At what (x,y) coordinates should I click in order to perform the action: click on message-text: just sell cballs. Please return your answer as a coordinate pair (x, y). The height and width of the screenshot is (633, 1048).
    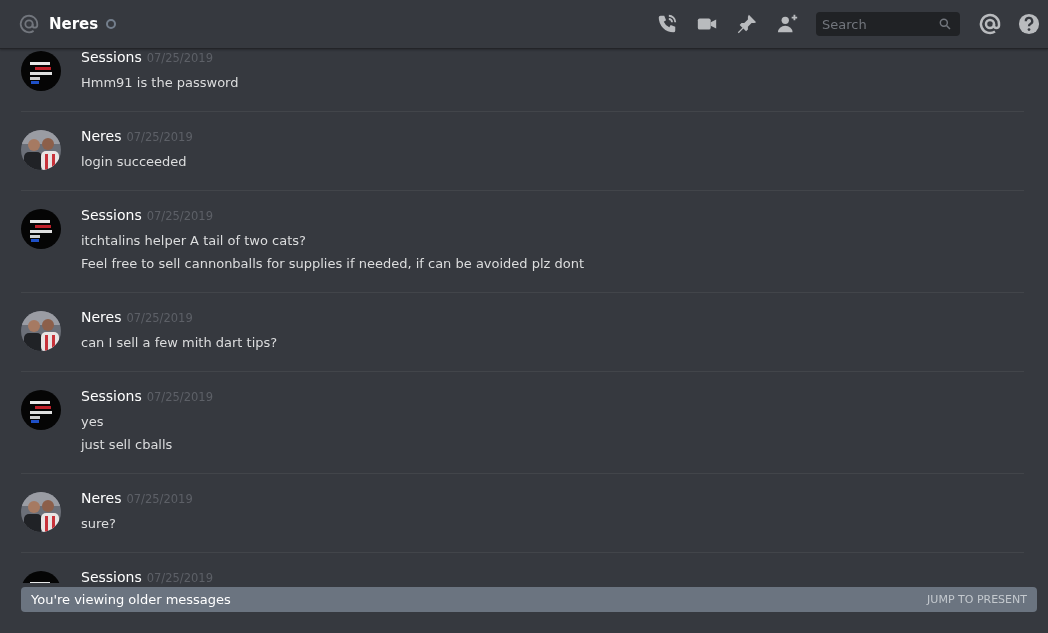
    Looking at the image, I should click on (127, 445).